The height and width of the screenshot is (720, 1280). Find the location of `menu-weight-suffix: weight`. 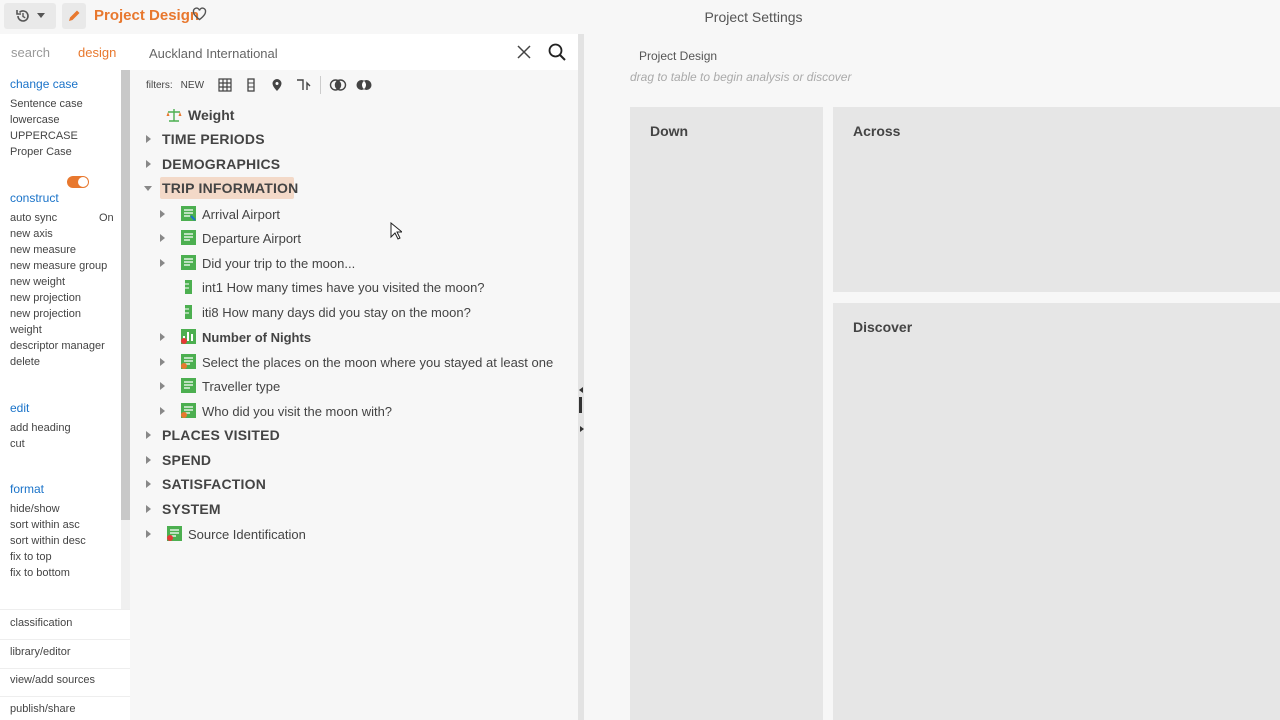

menu-weight-suffix: weight is located at coordinates (26, 330).